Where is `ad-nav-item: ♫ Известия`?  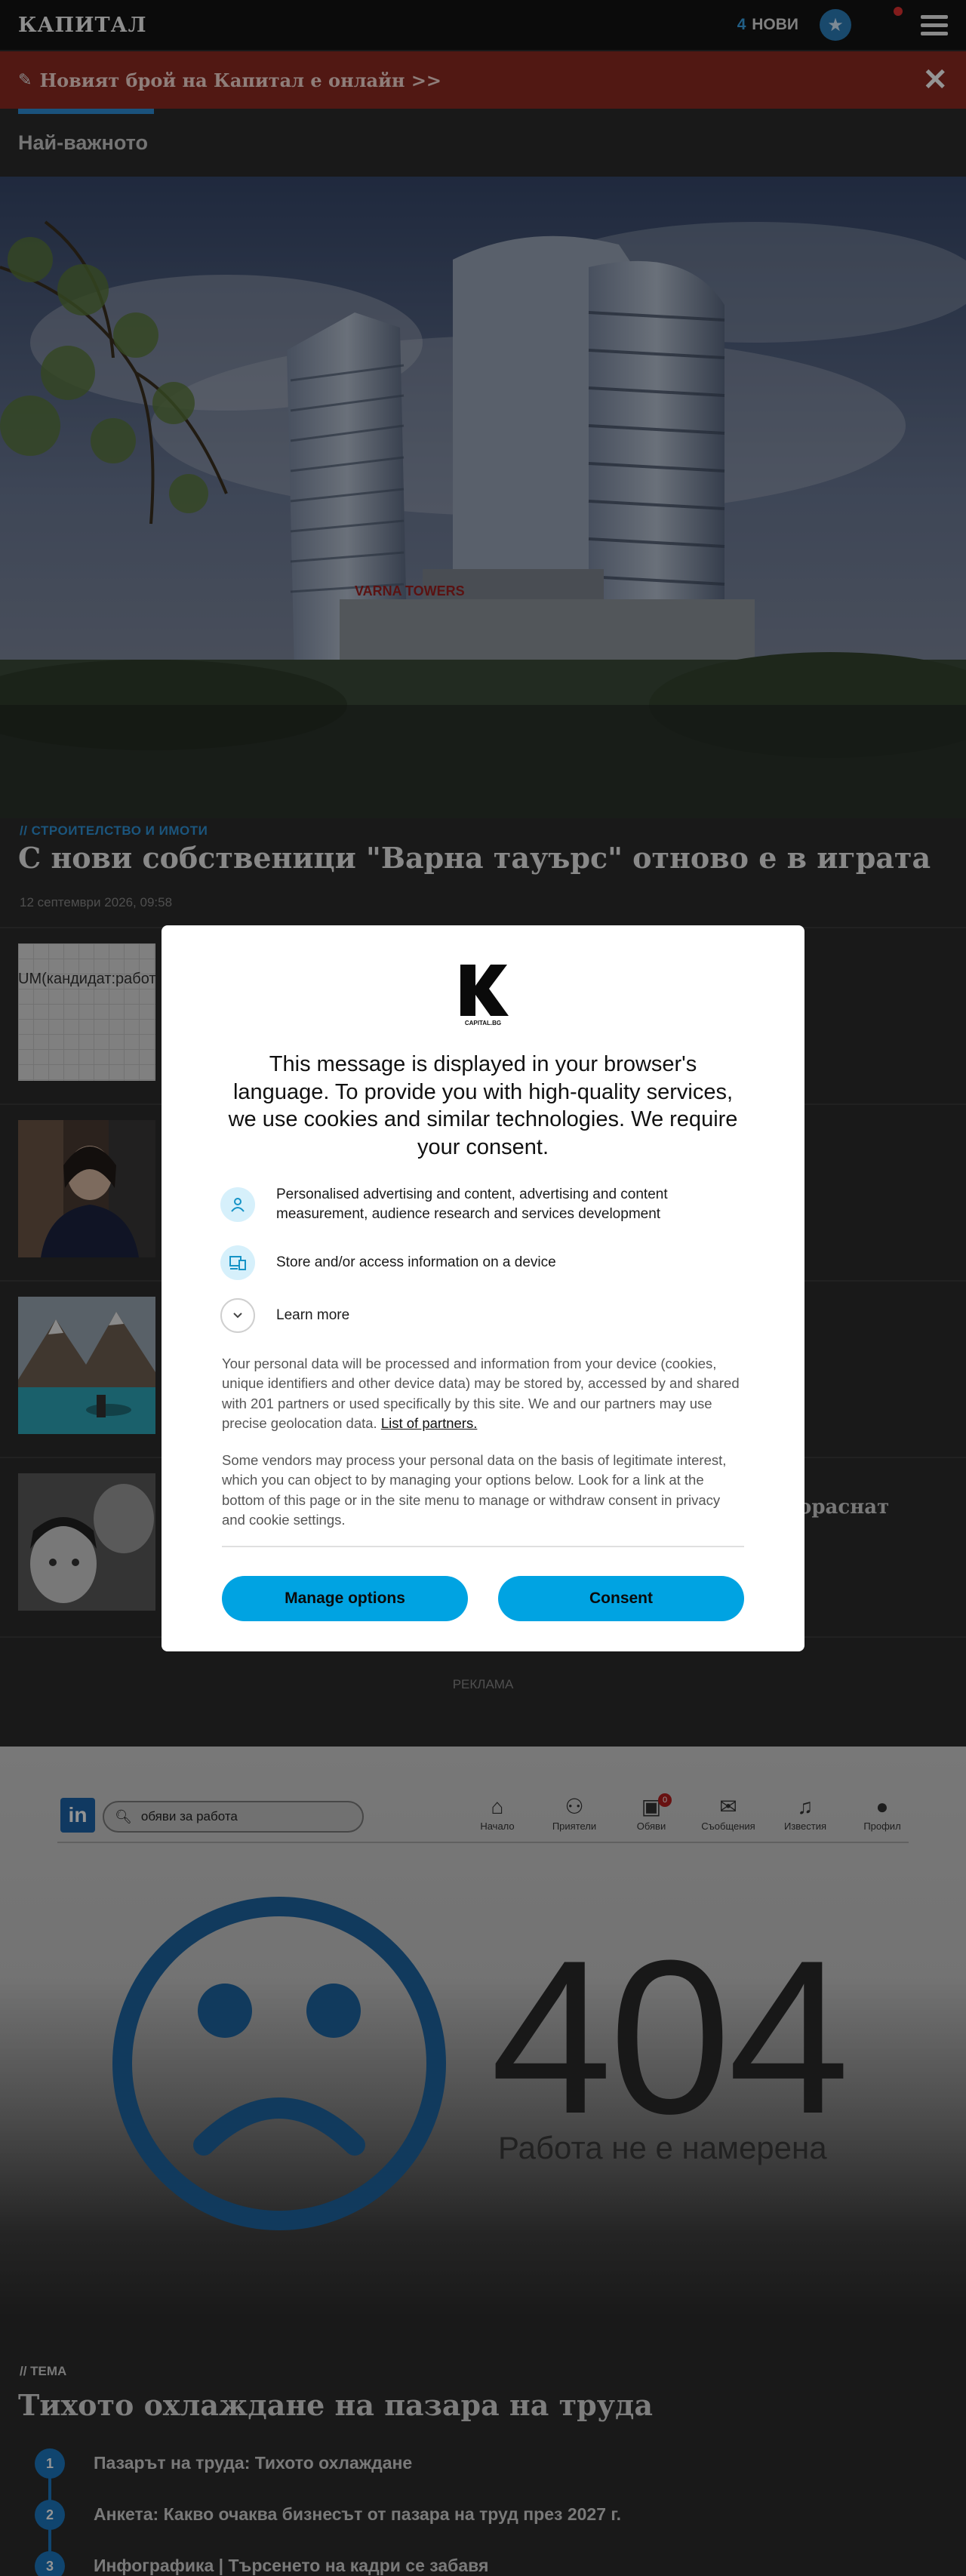 ad-nav-item: ♫ Известия is located at coordinates (805, 1812).